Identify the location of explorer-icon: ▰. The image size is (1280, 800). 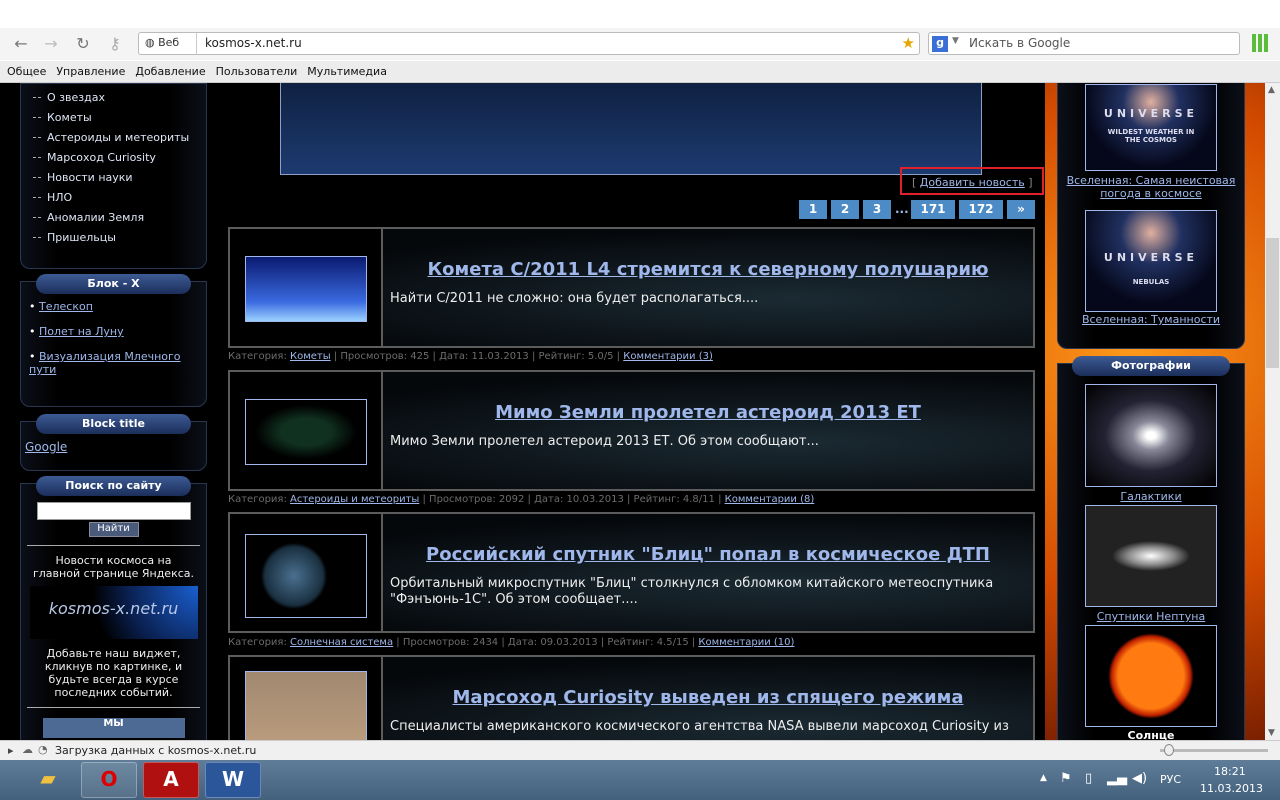
(48, 780).